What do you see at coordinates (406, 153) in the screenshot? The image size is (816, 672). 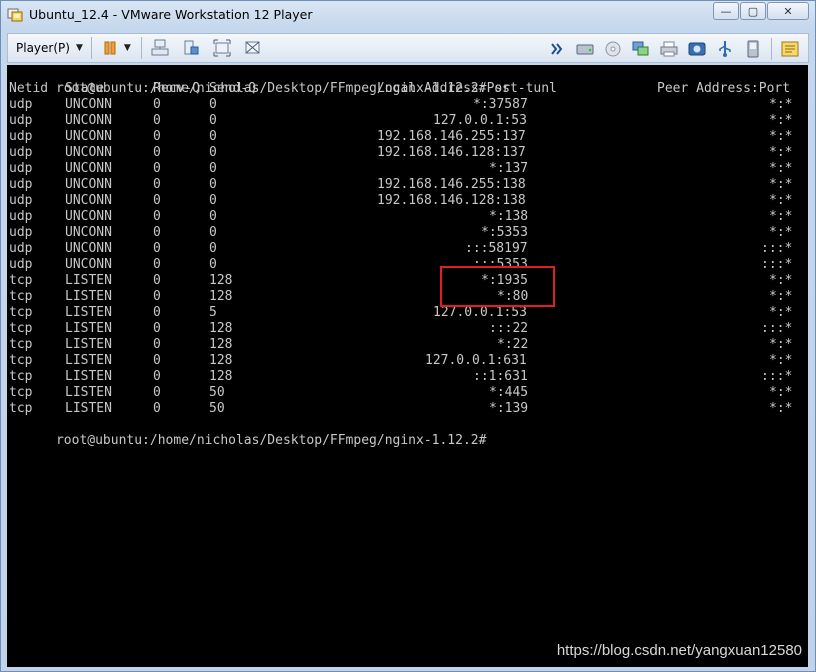 I see `table-row: udp UNCONN 0 0 192.168.146.128:137 *:*` at bounding box center [406, 153].